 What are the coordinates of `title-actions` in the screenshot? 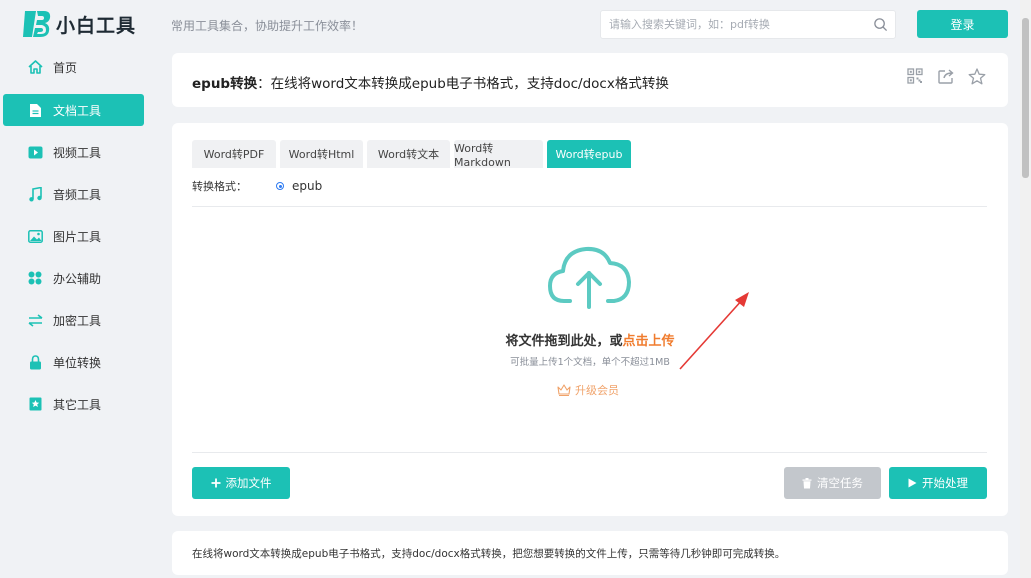 It's located at (946, 76).